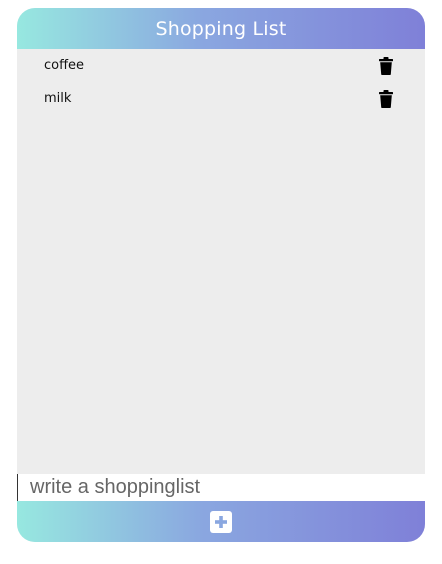  I want to click on plus-icon, so click(221, 521).